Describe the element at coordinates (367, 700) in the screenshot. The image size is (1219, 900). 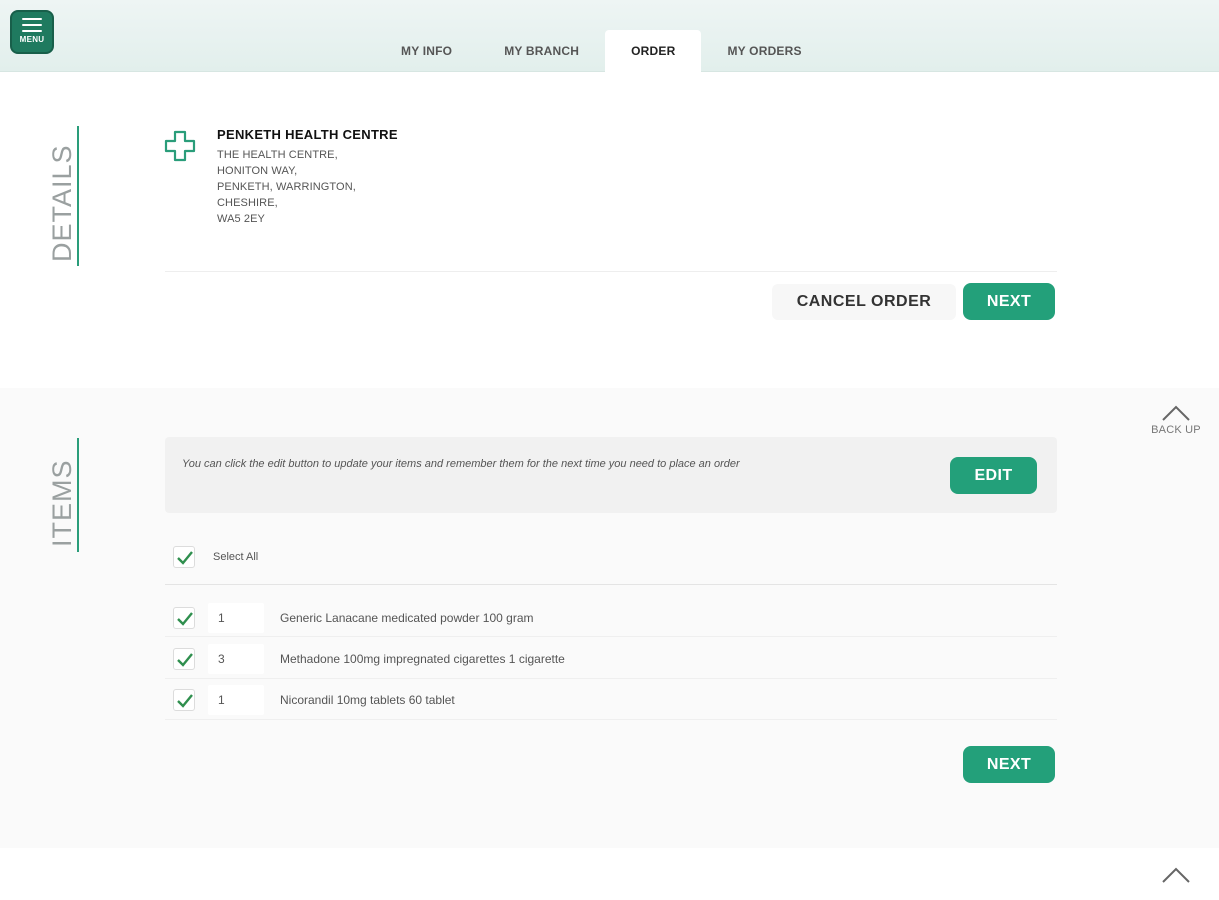
I see `item-name: Nicorandil 10mg tablets 60 tablet` at that location.